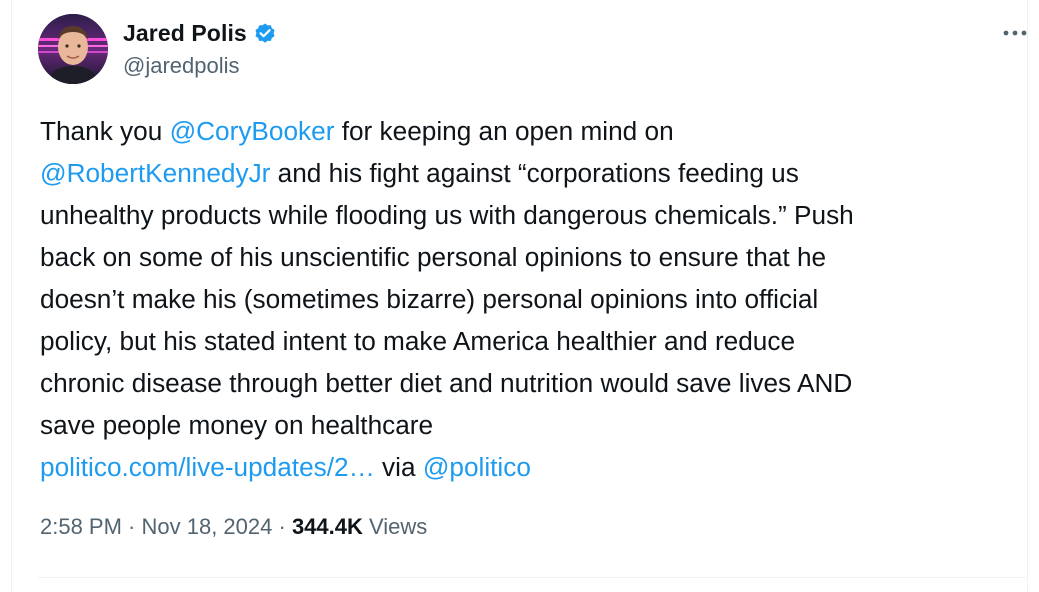 This screenshot has height=592, width=1039. I want to click on right-border, so click(1027, 296).